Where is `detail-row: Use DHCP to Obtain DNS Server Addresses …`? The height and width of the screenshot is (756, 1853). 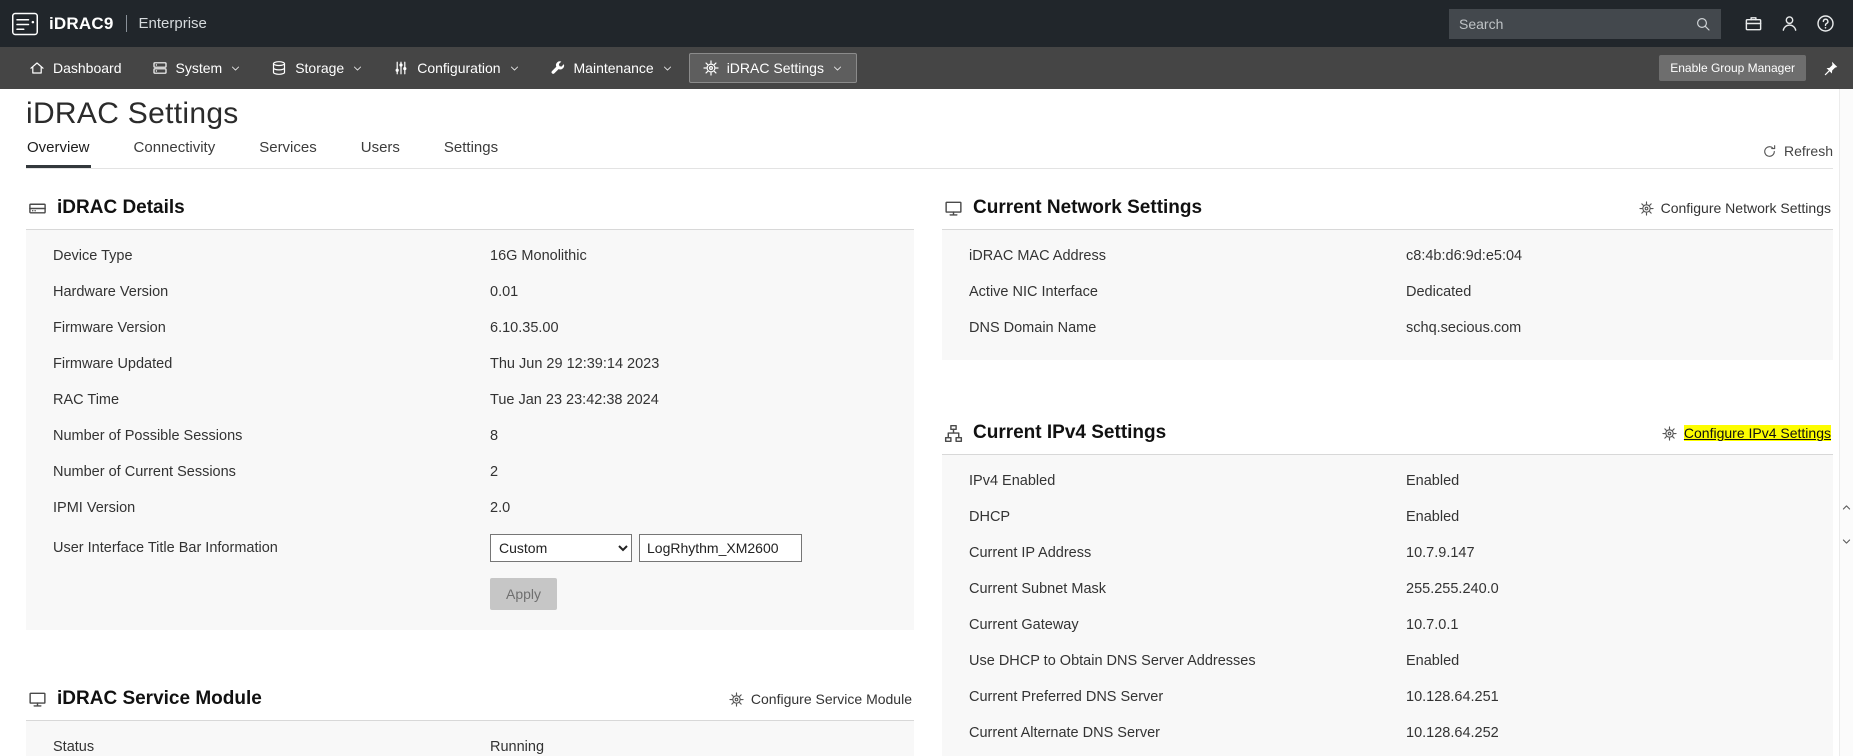 detail-row: Use DHCP to Obtain DNS Server Addresses … is located at coordinates (1387, 661).